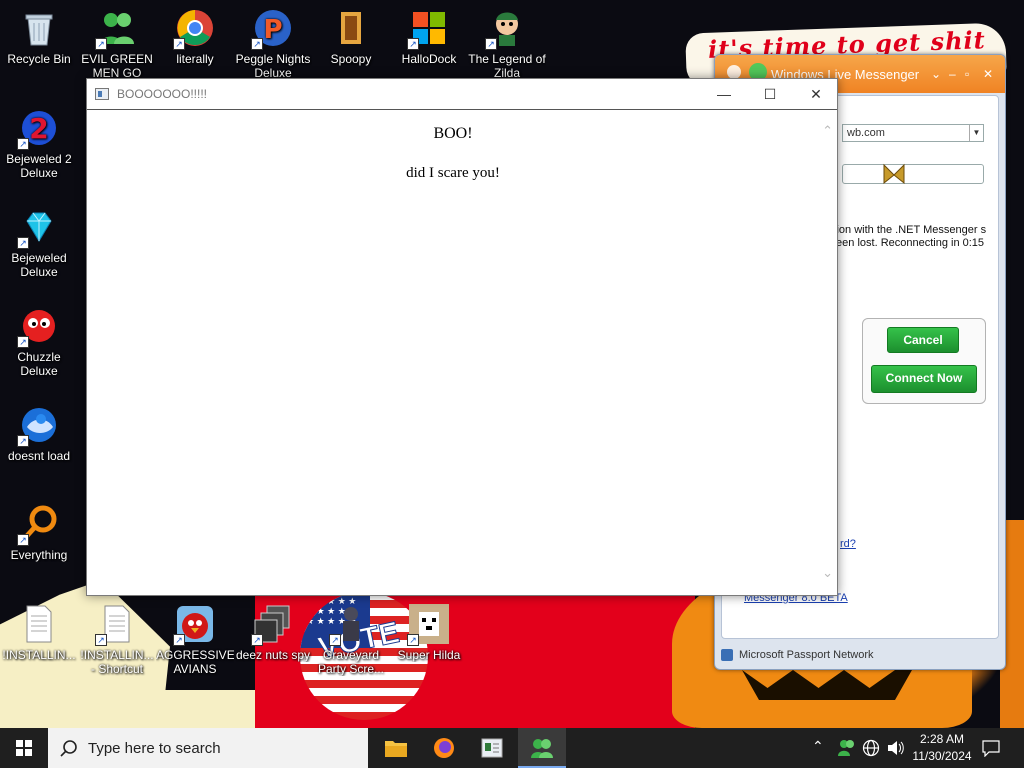 Image resolution: width=1024 pixels, height=768 pixels. What do you see at coordinates (913, 133) in the screenshot?
I see `messenger-account-combo: wb.com ▼` at bounding box center [913, 133].